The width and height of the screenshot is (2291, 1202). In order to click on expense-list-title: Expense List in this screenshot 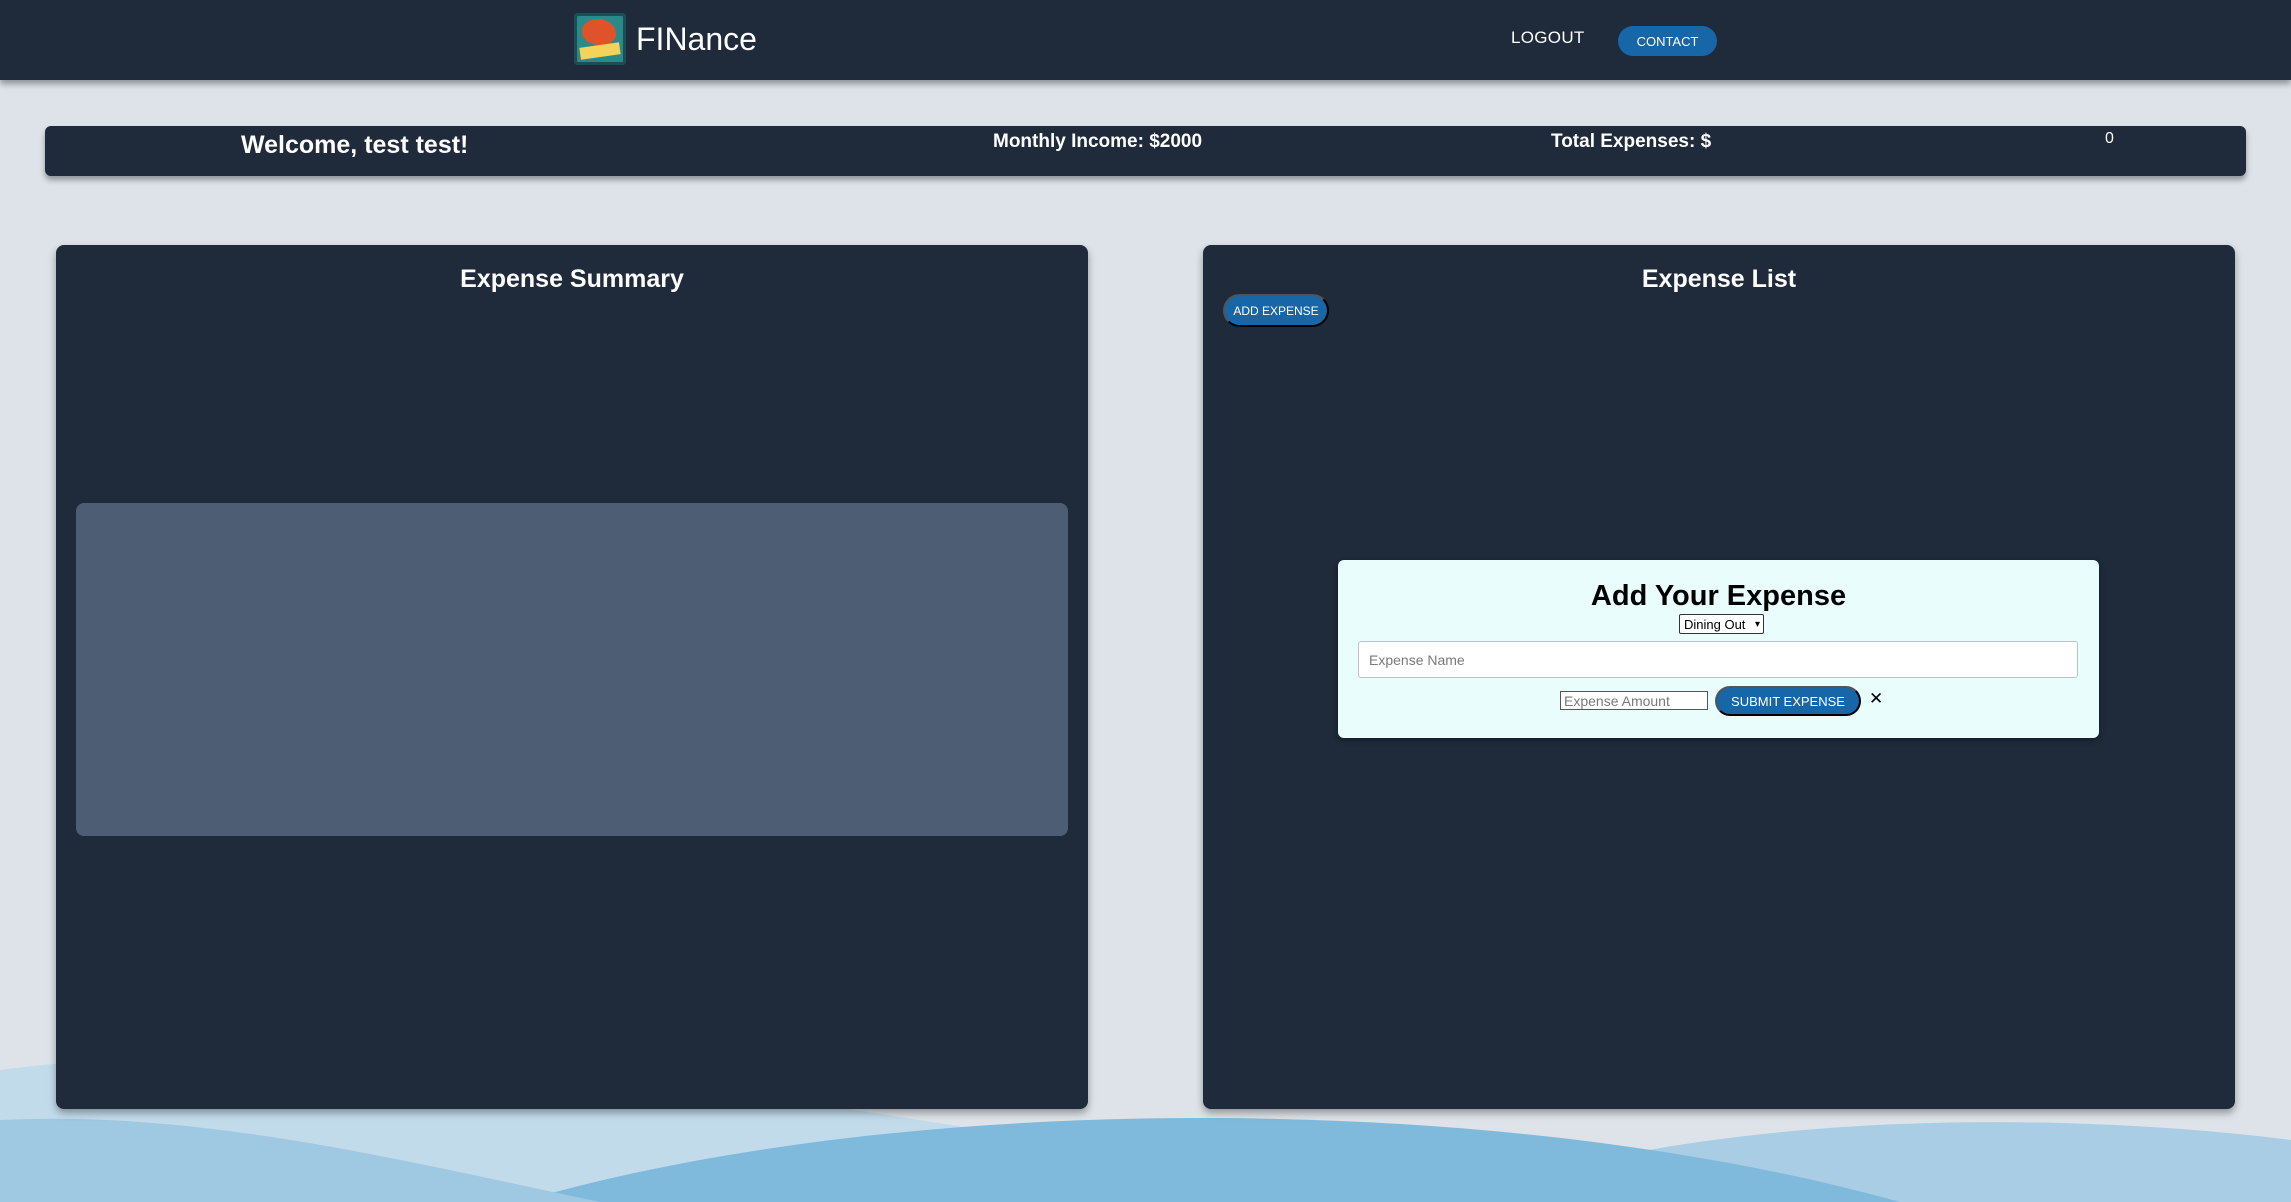, I will do `click(1719, 279)`.